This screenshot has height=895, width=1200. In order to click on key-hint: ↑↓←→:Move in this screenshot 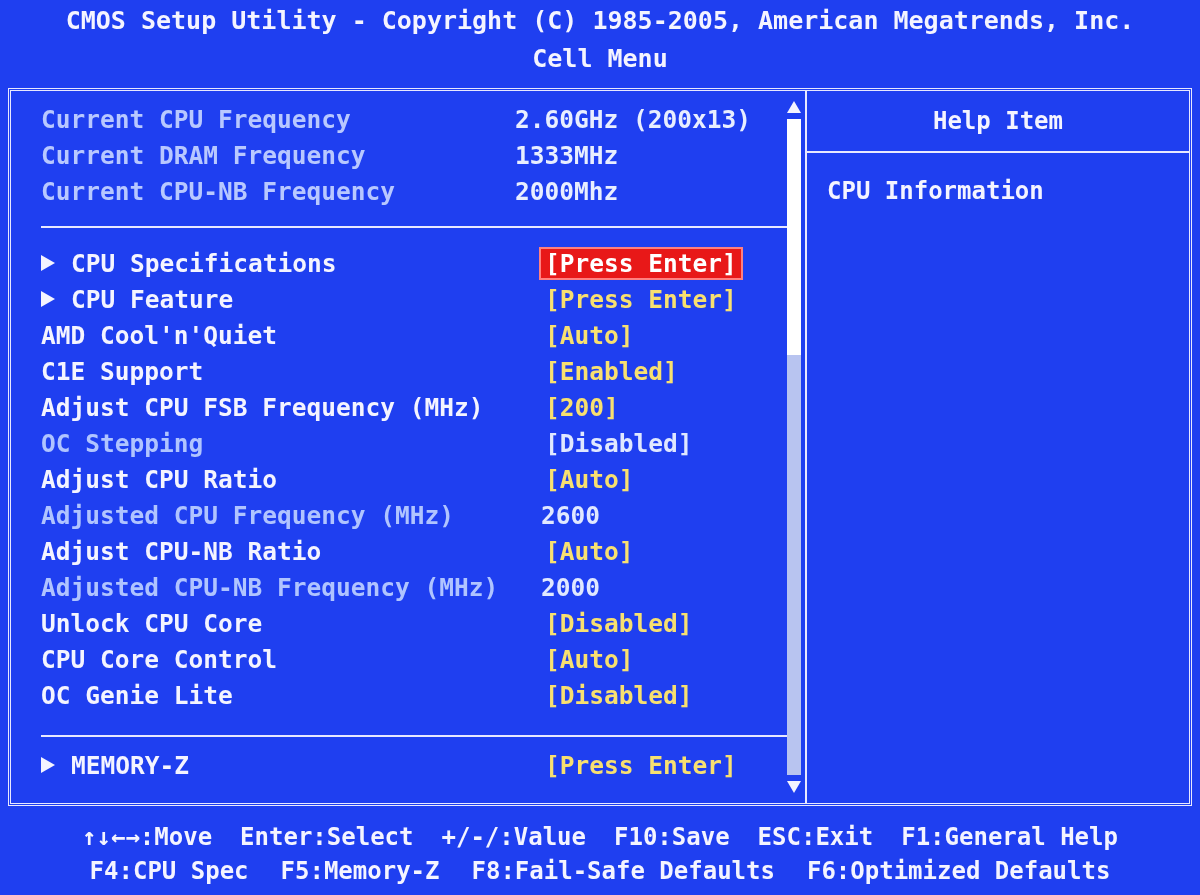, I will do `click(147, 837)`.